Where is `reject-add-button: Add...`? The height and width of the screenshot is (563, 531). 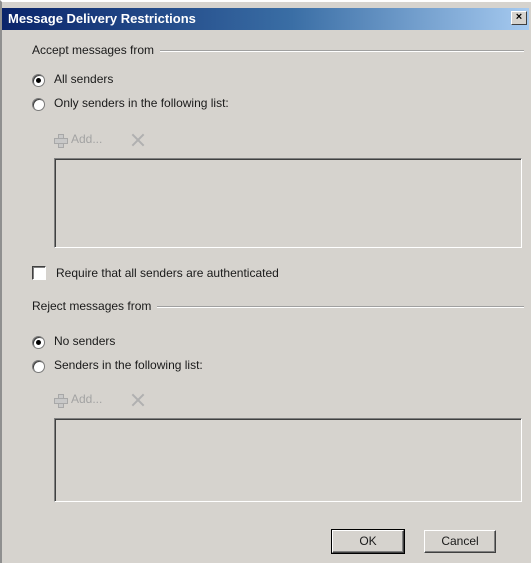 reject-add-button: Add... is located at coordinates (86, 399).